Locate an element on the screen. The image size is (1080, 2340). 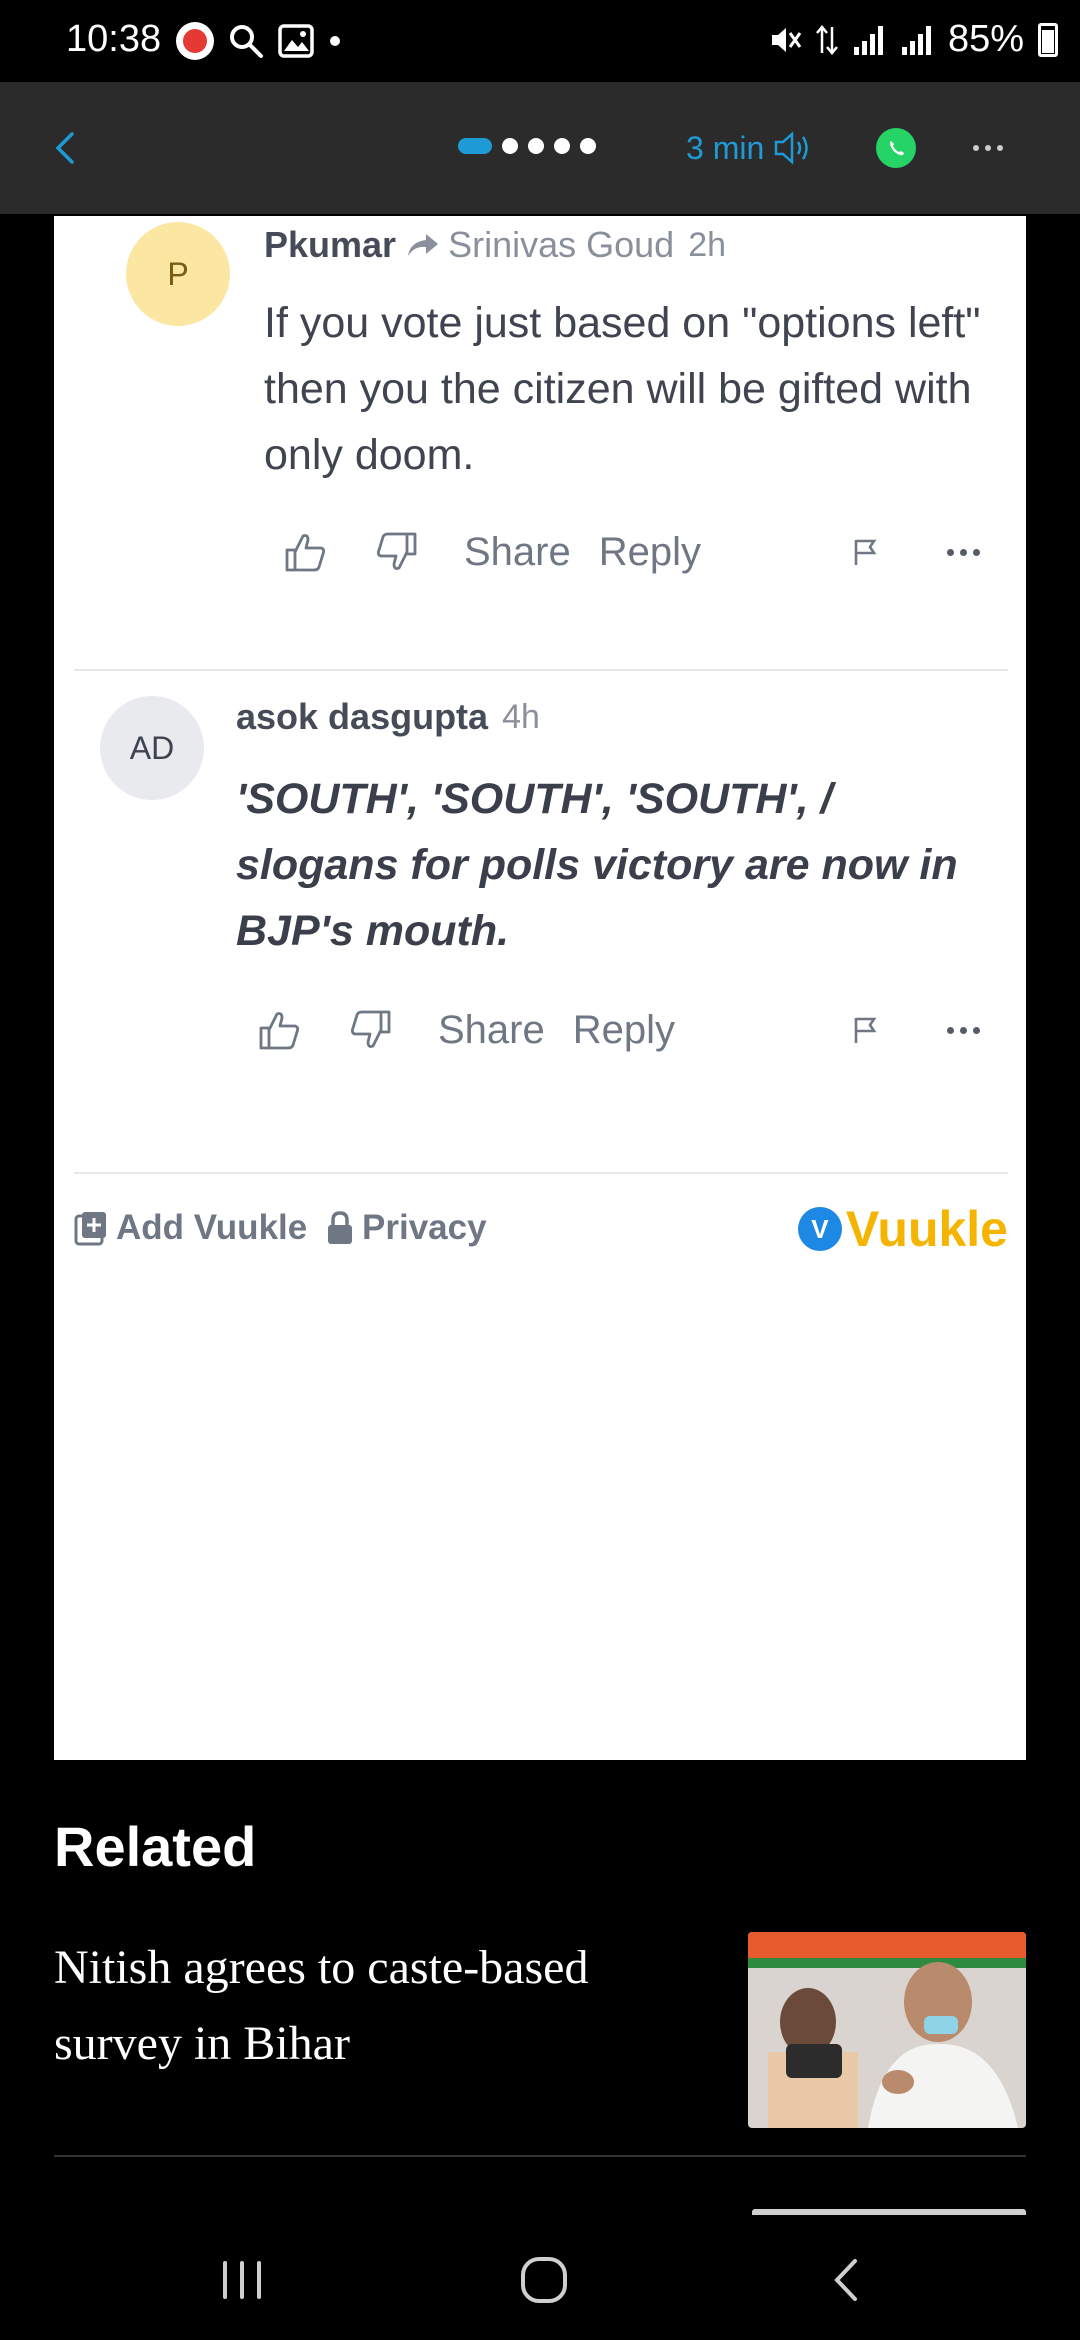
add-vuukle-label: Add Vuukle is located at coordinates (212, 1227).